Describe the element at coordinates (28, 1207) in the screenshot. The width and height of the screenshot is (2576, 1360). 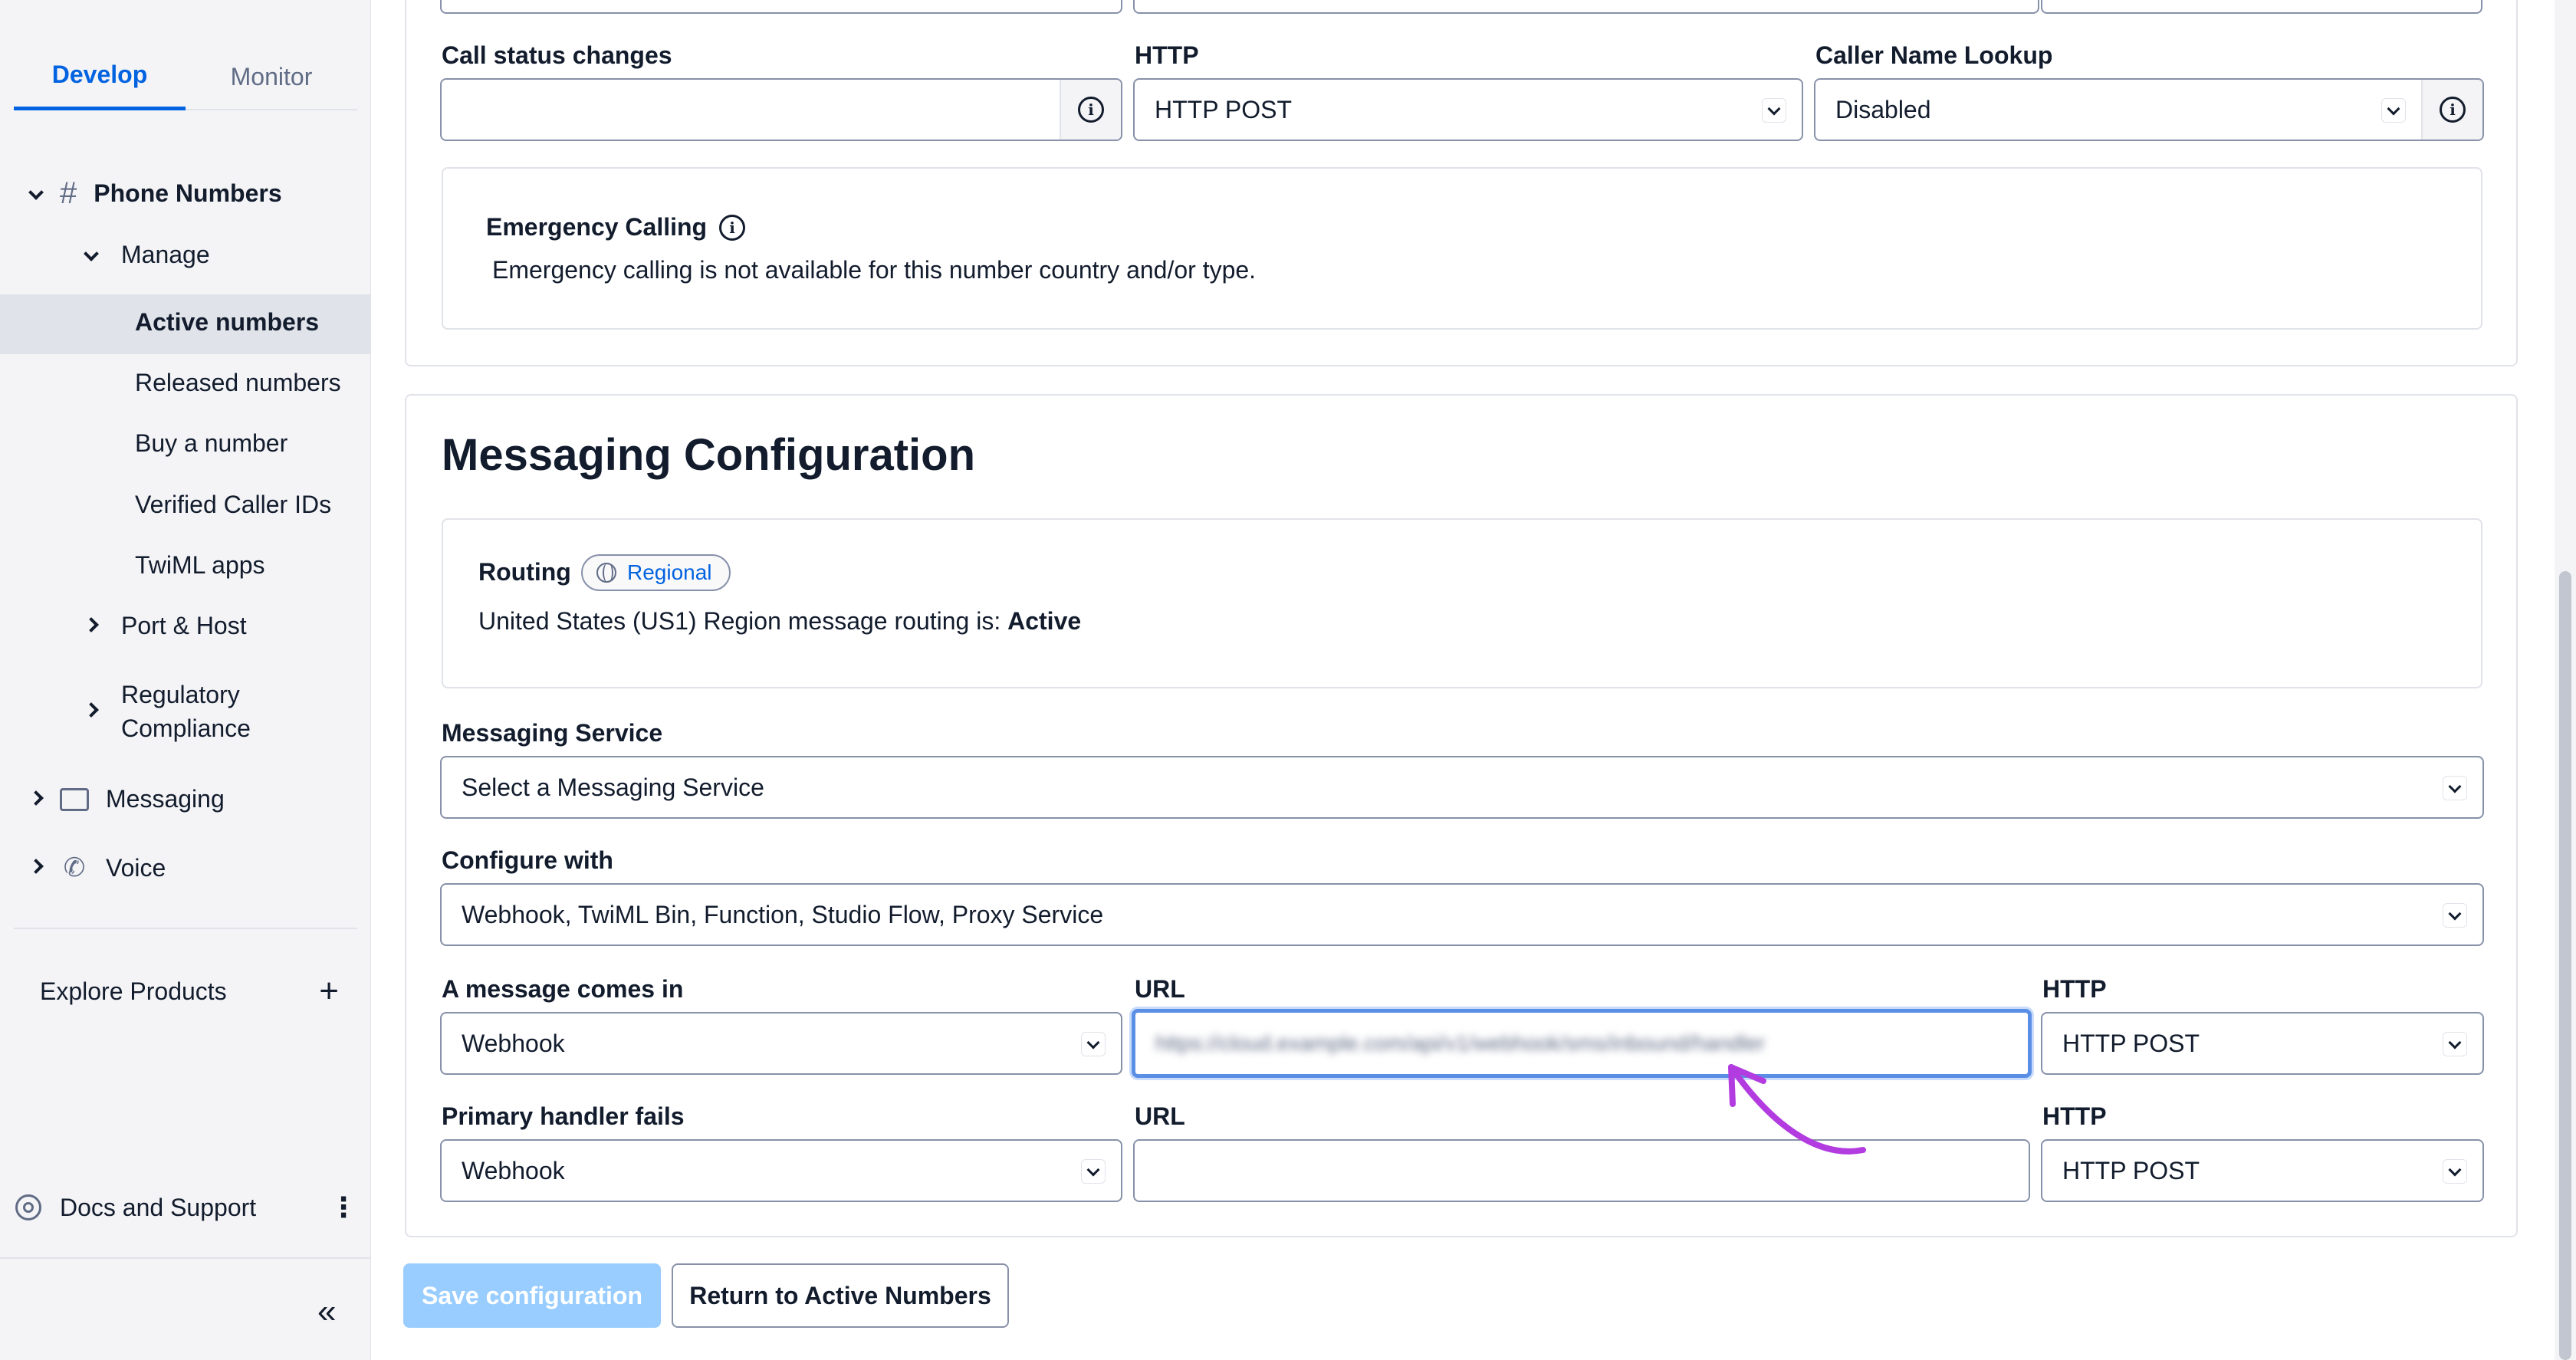
I see `lifebuoy-icon` at that location.